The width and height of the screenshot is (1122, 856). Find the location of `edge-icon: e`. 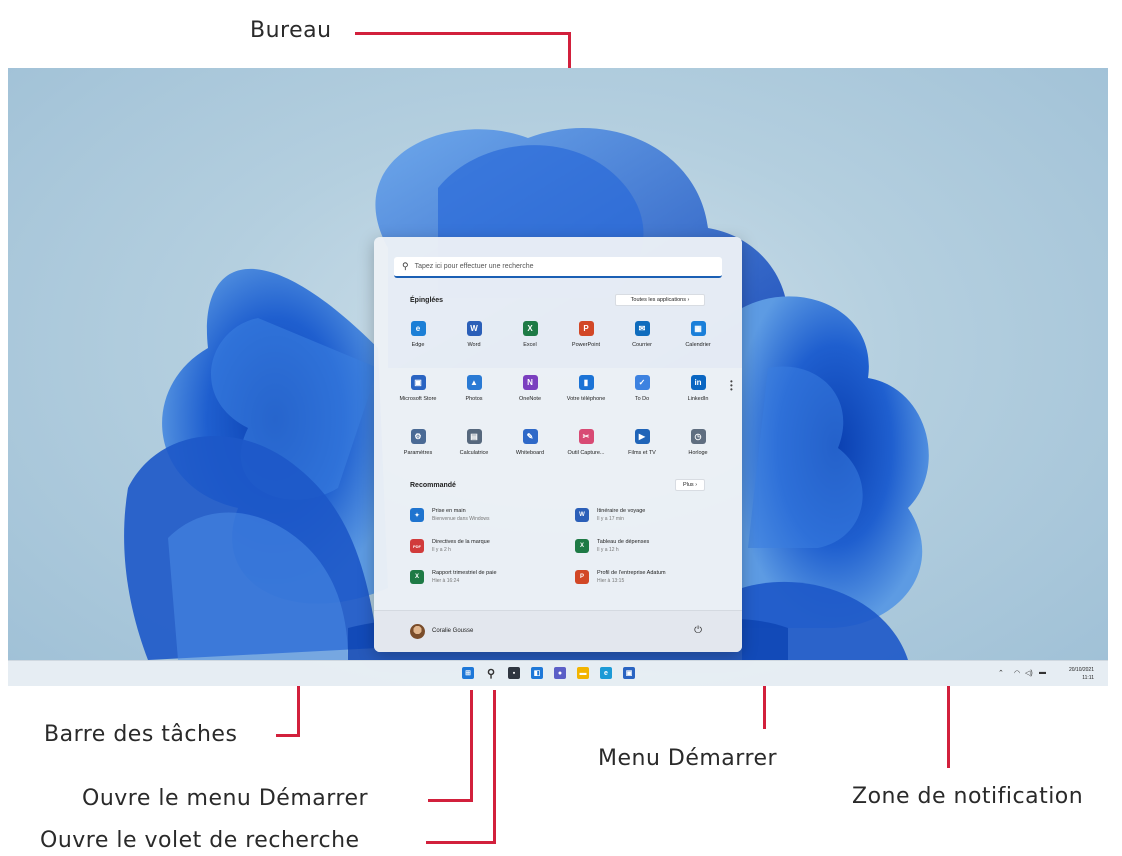

edge-icon: e is located at coordinates (606, 673).